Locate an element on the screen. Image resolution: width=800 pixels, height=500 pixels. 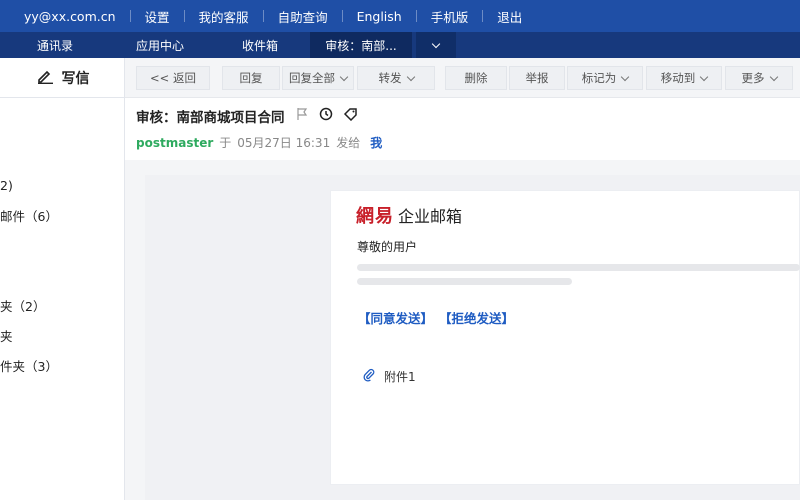
sent-to-label: 发给 is located at coordinates (348, 143).